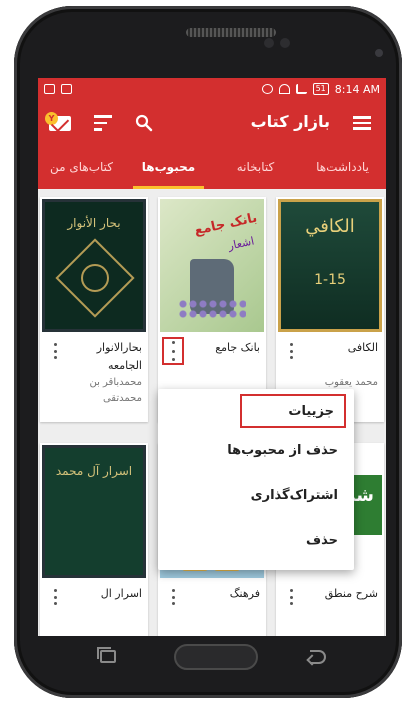 The image size is (403, 704). I want to click on search-icon, so click(144, 123).